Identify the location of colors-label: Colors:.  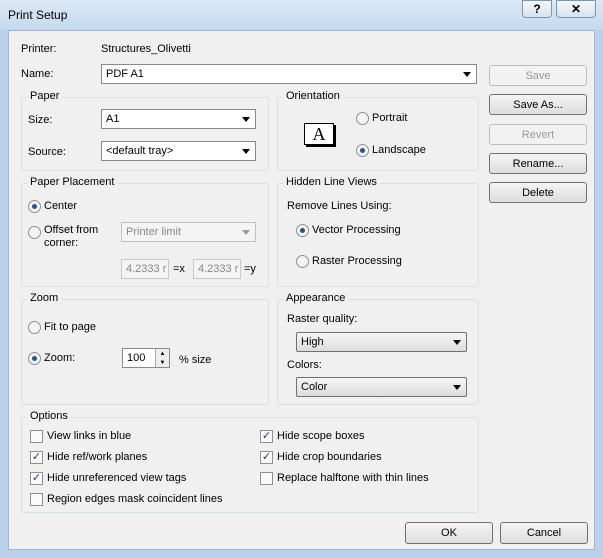
(304, 365).